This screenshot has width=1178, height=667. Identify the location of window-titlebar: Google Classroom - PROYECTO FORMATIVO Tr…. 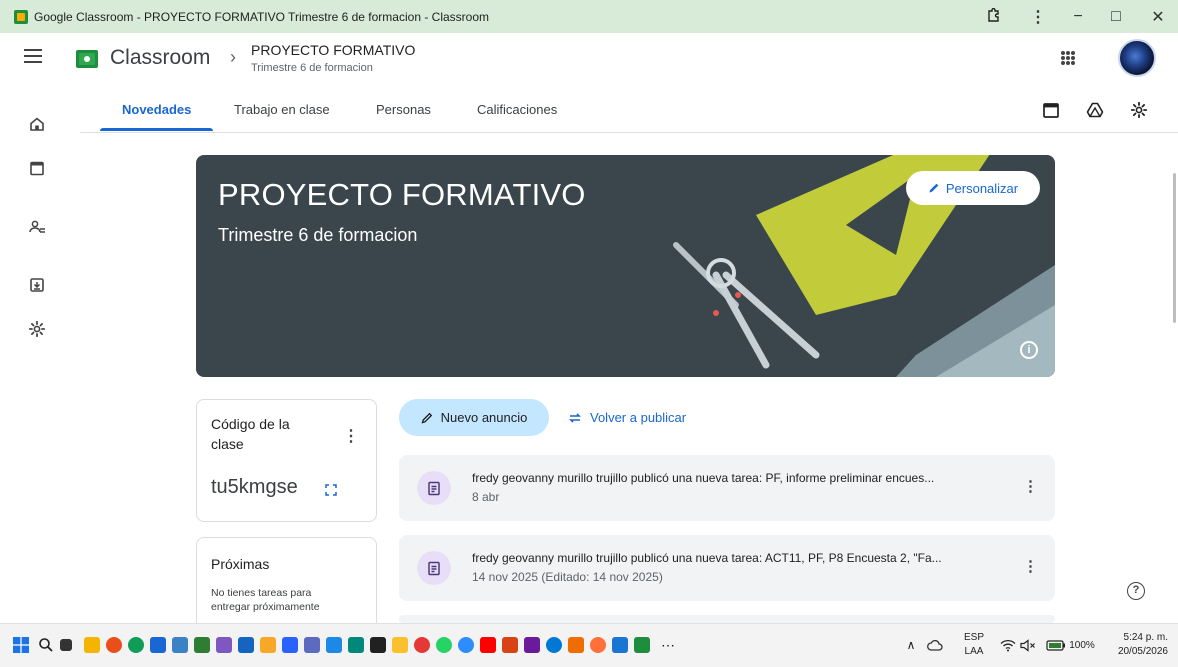
(589, 16).